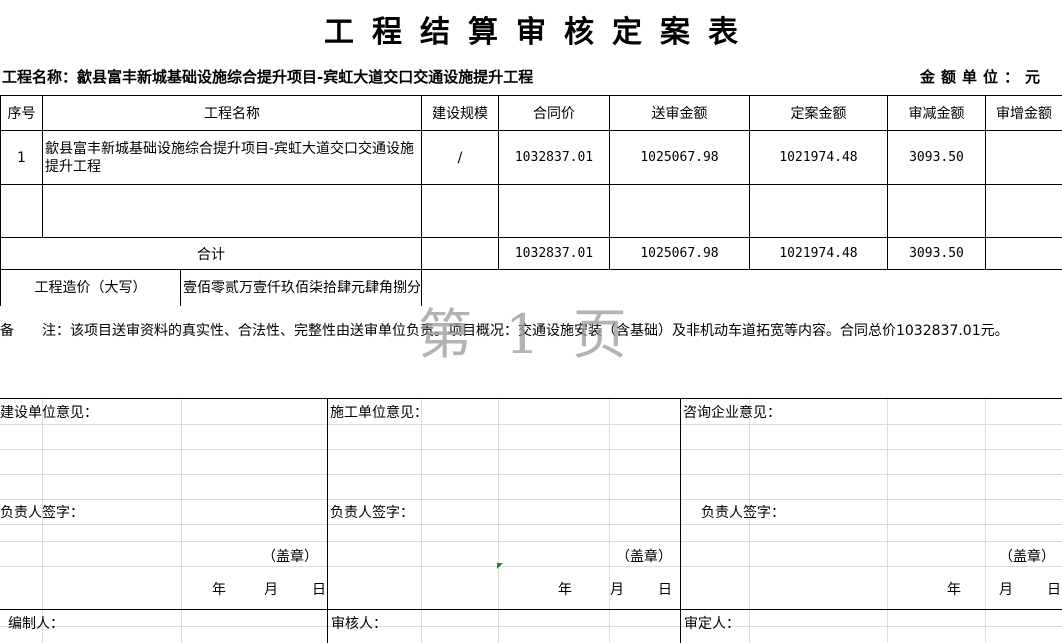 This screenshot has height=643, width=1062. What do you see at coordinates (460, 157) in the screenshot?
I see `row-scale: /` at bounding box center [460, 157].